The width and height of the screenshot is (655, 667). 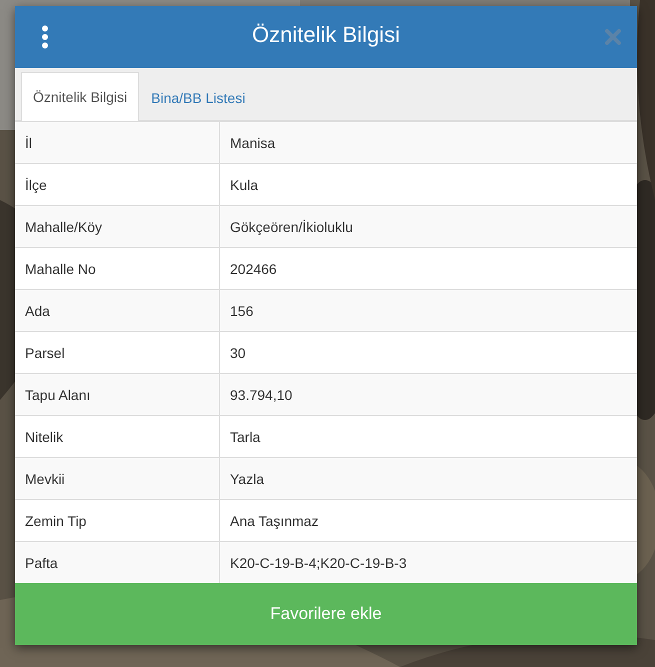 I want to click on attribute-value: 93.794,10, so click(x=261, y=395).